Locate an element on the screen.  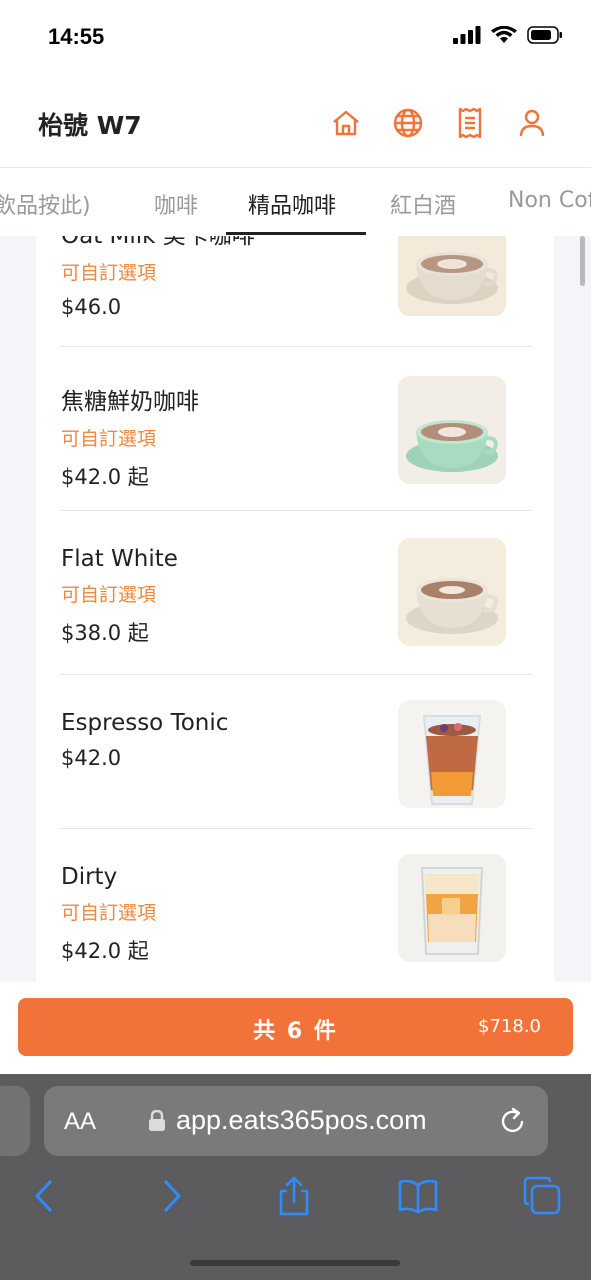
tab-wine: 紅白酒 is located at coordinates (423, 204).